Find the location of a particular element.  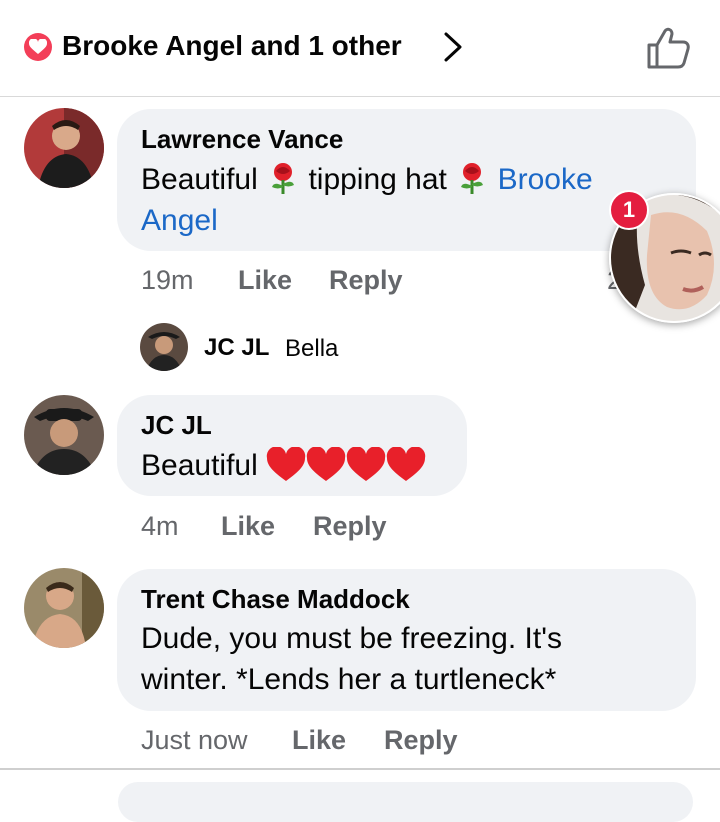

comment-time: Just now is located at coordinates (194, 740).